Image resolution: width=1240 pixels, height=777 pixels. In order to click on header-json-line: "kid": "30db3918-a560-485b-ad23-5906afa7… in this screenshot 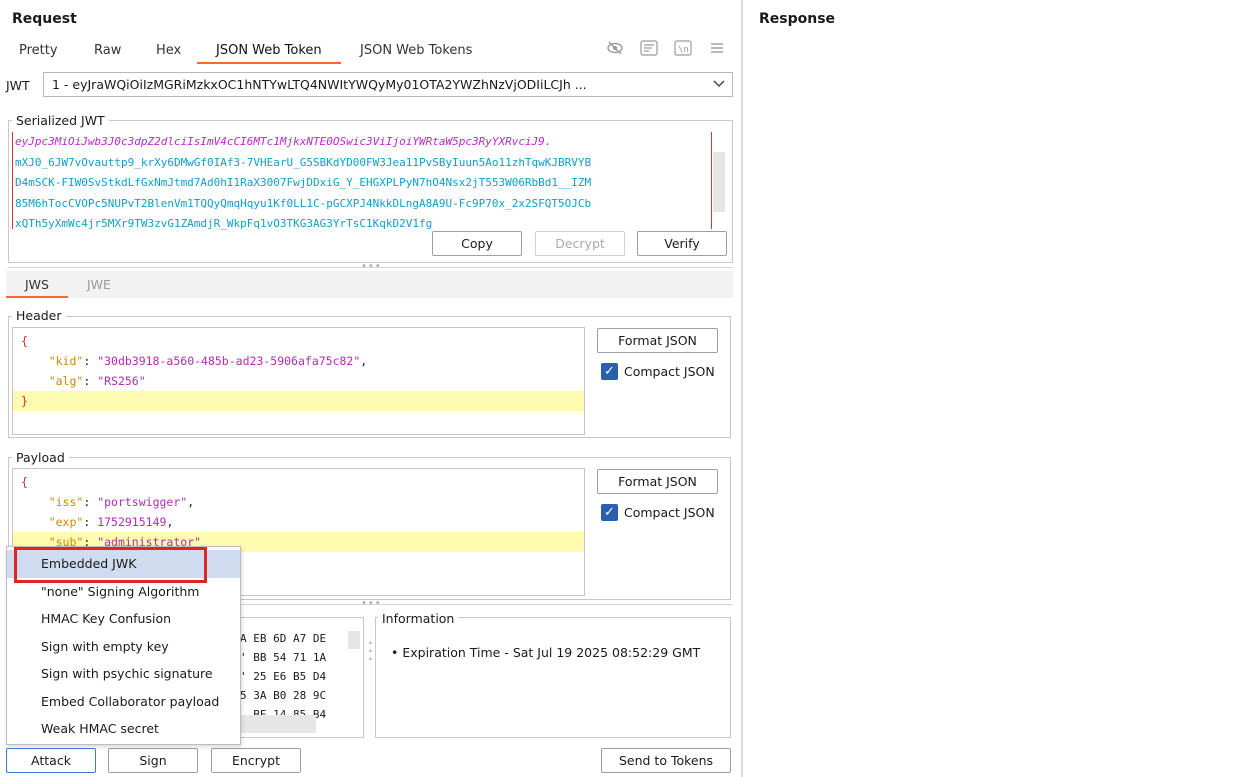, I will do `click(298, 361)`.